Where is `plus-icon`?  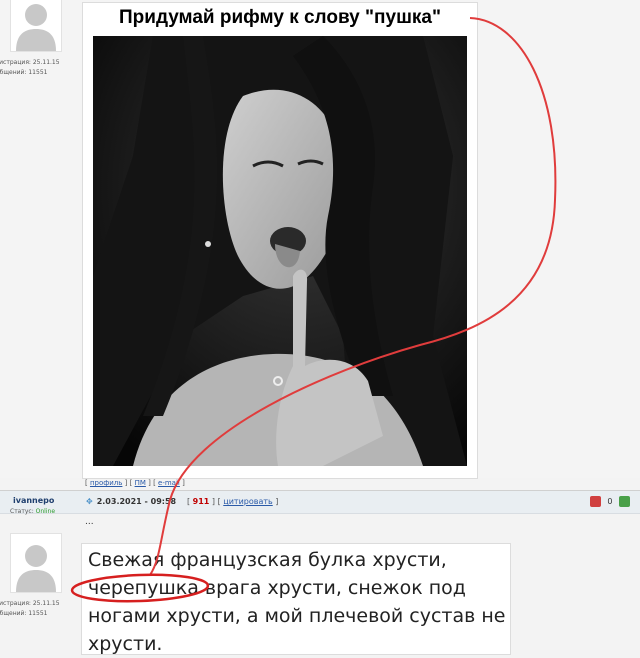
plus-icon is located at coordinates (624, 501).